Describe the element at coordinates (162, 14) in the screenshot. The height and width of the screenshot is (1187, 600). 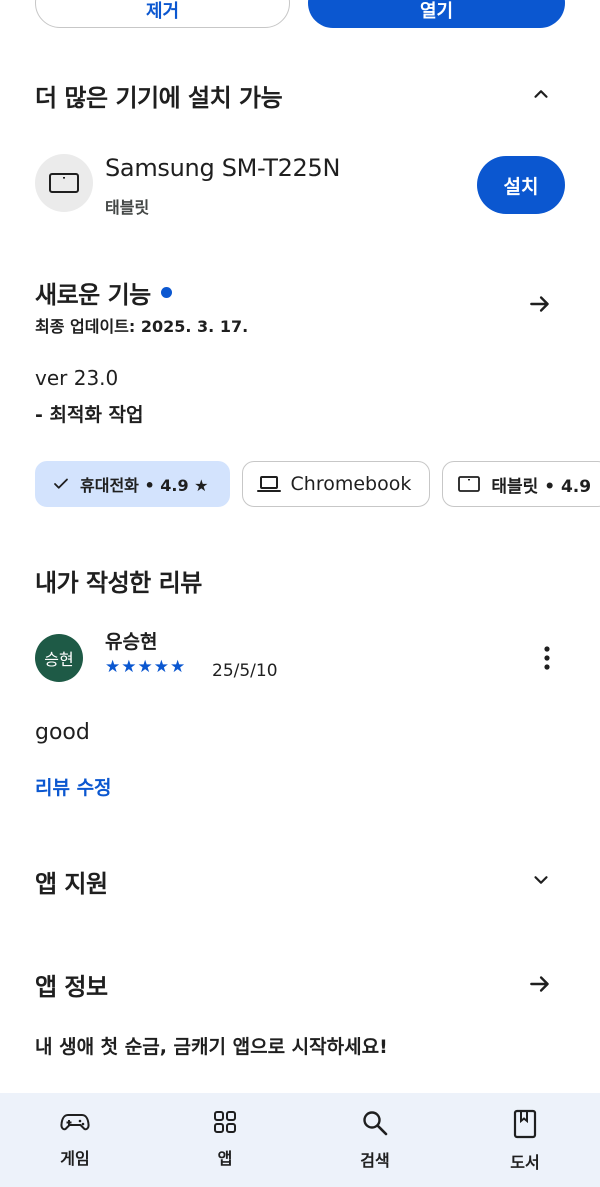
I see `uninstall-button: 제거` at that location.